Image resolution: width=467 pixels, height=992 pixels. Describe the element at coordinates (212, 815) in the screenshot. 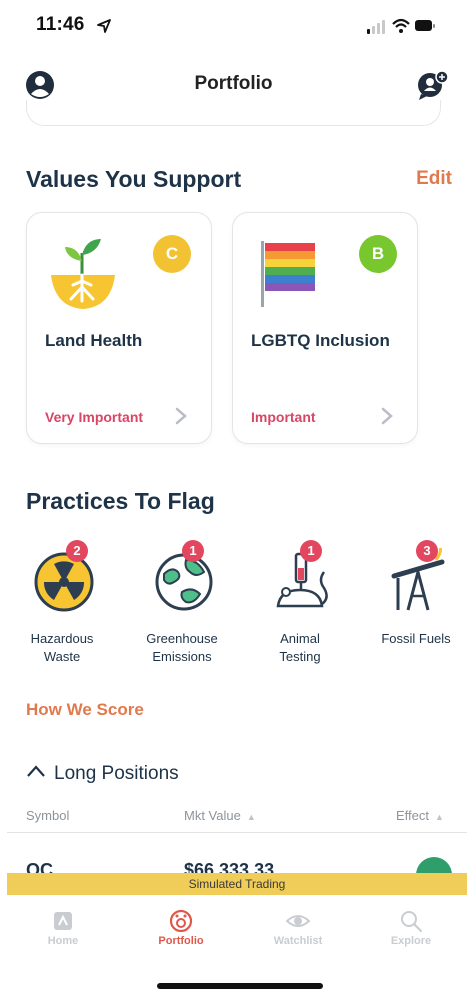

I see `column-header-mkt-value-label: Mkt Value` at that location.